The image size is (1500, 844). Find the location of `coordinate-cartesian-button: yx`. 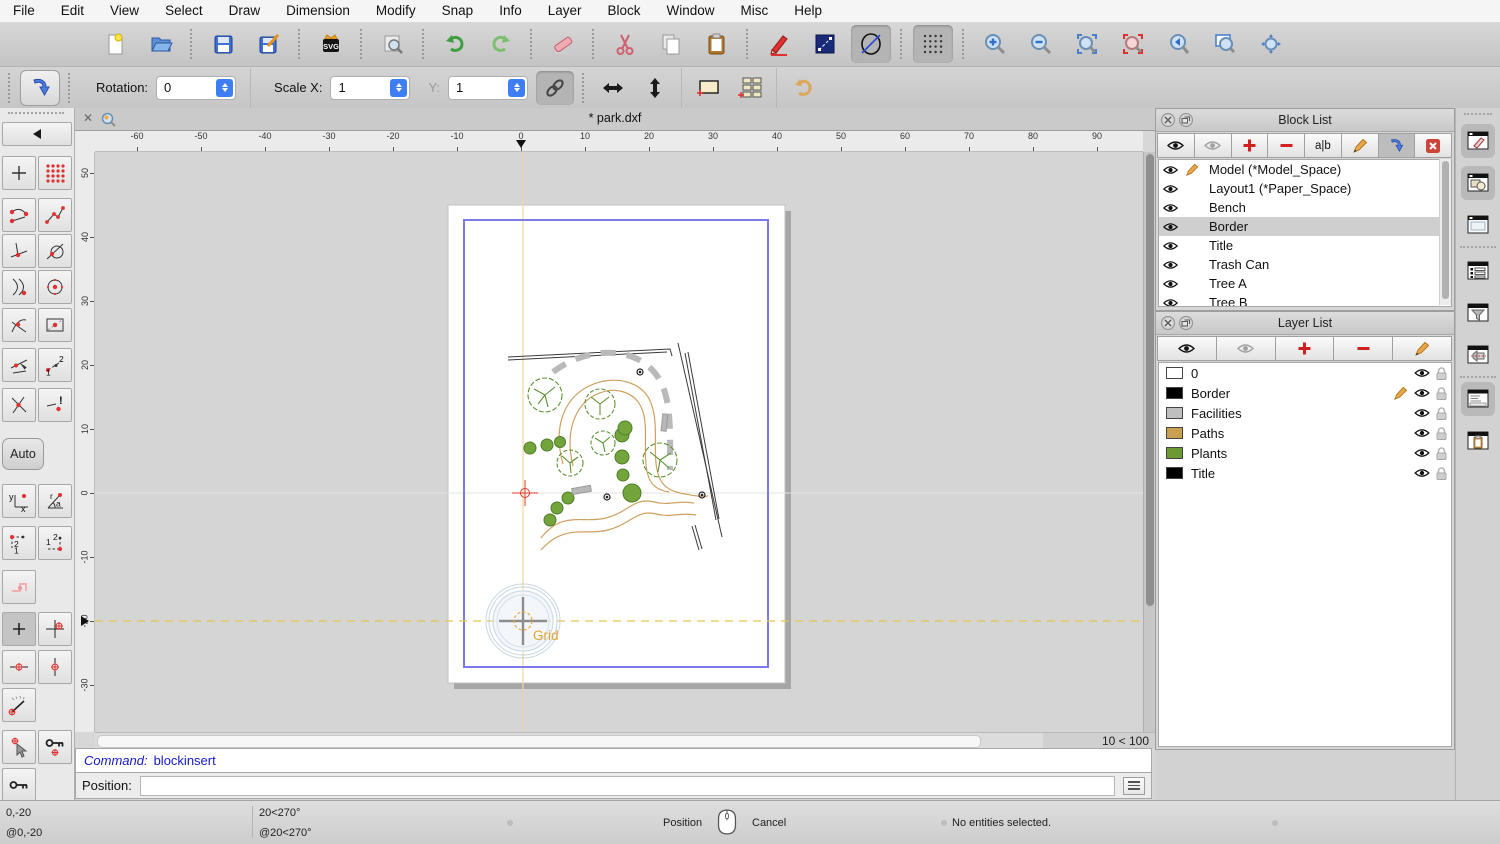

coordinate-cartesian-button: yx is located at coordinates (19, 501).